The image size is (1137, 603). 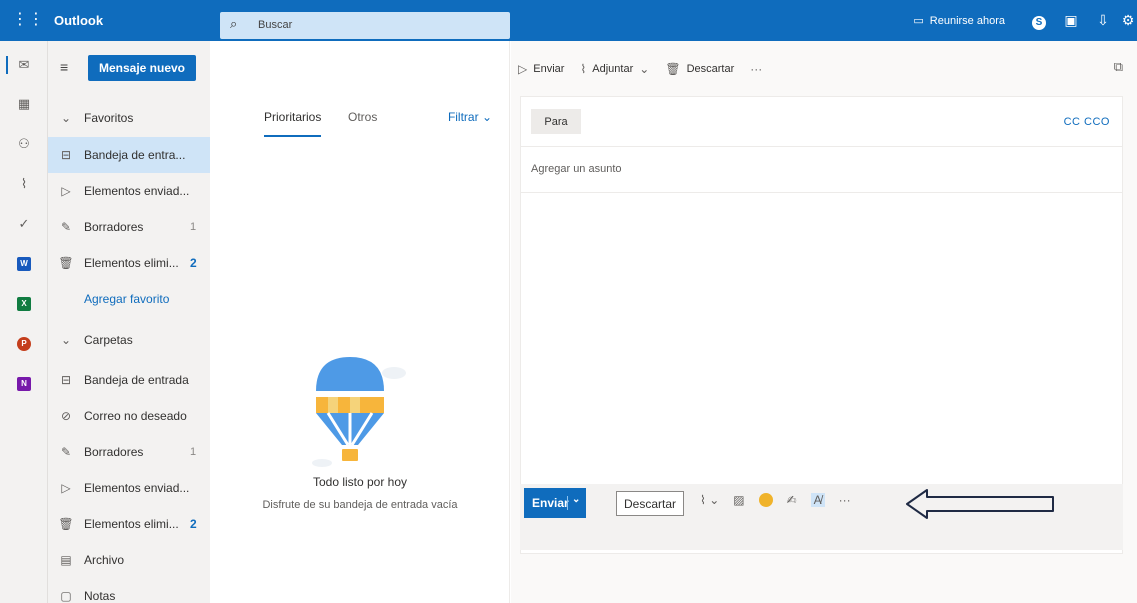 What do you see at coordinates (650, 503) in the screenshot?
I see `discard-button: Descartar` at bounding box center [650, 503].